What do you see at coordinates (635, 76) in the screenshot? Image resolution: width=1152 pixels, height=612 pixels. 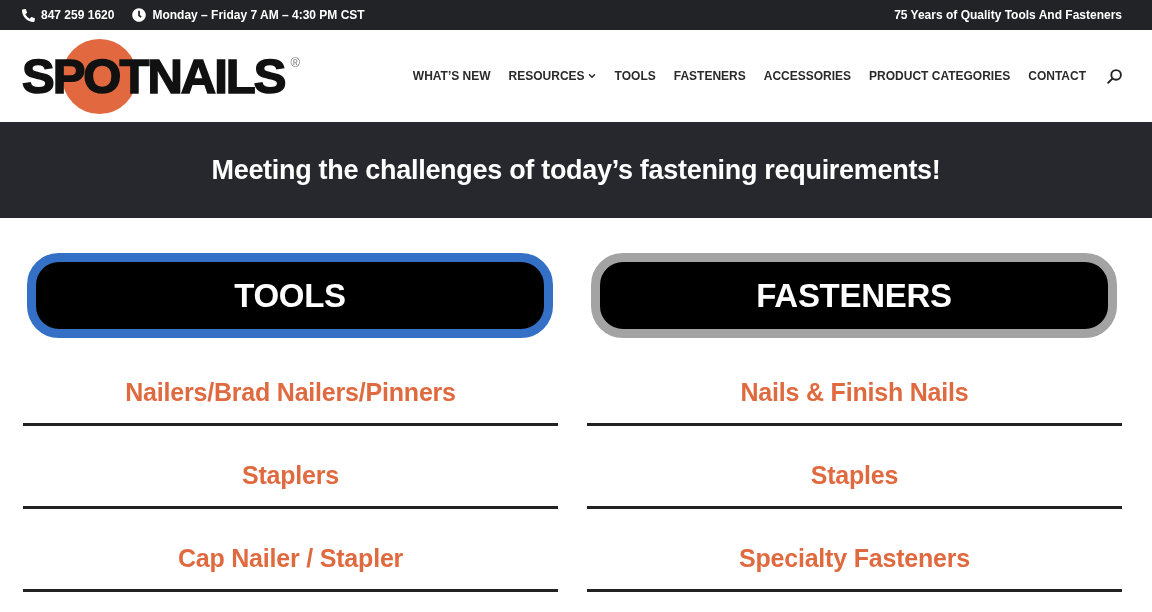 I see `nav-link: TOOLS` at bounding box center [635, 76].